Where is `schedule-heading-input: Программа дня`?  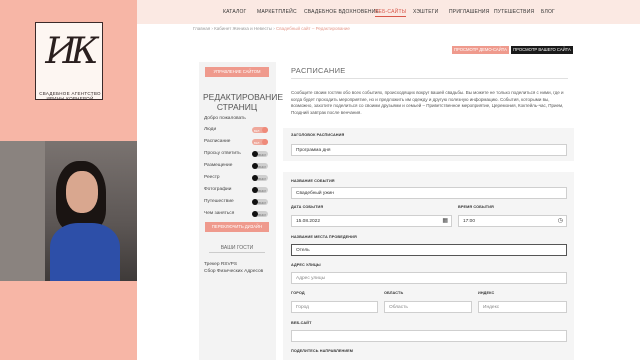 schedule-heading-input: Программа дня is located at coordinates (429, 150).